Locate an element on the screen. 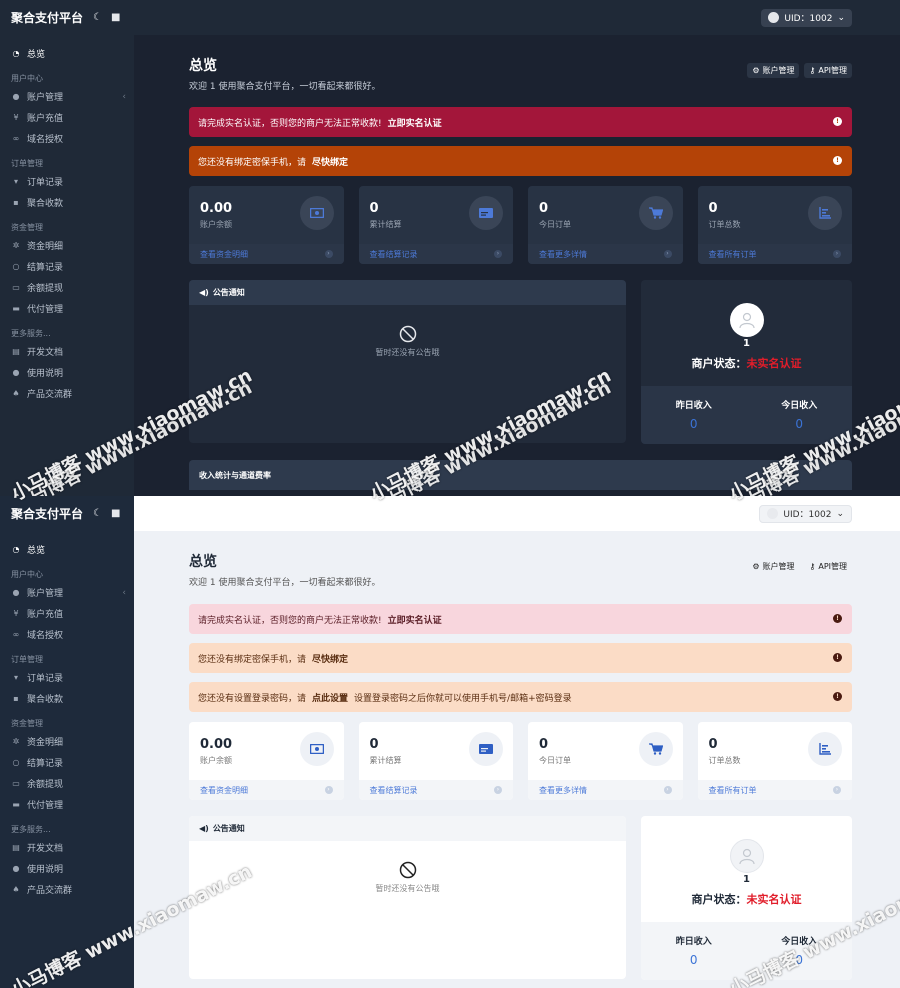  money-bill-icon is located at coordinates (316, 213).